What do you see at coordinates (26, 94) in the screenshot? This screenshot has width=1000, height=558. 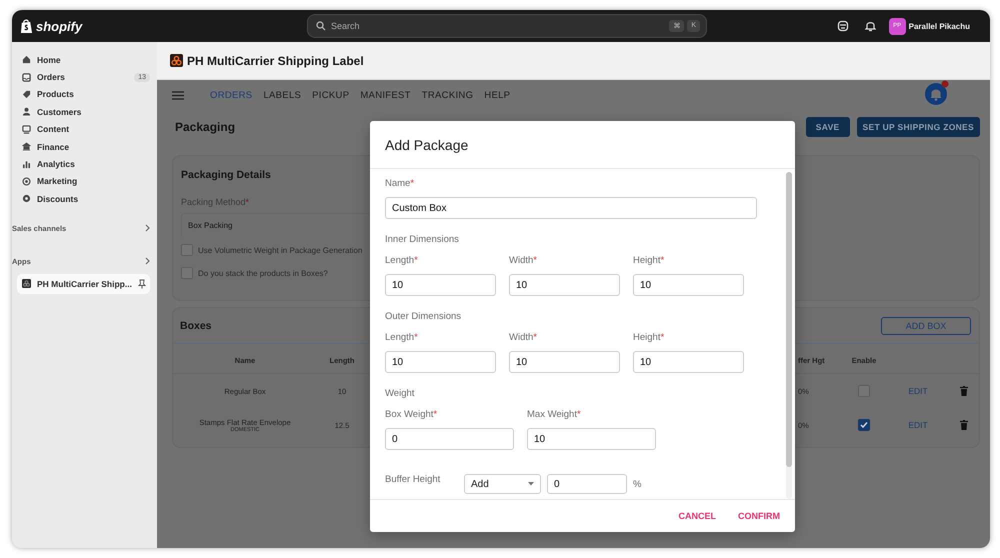 I see `tag-icon` at bounding box center [26, 94].